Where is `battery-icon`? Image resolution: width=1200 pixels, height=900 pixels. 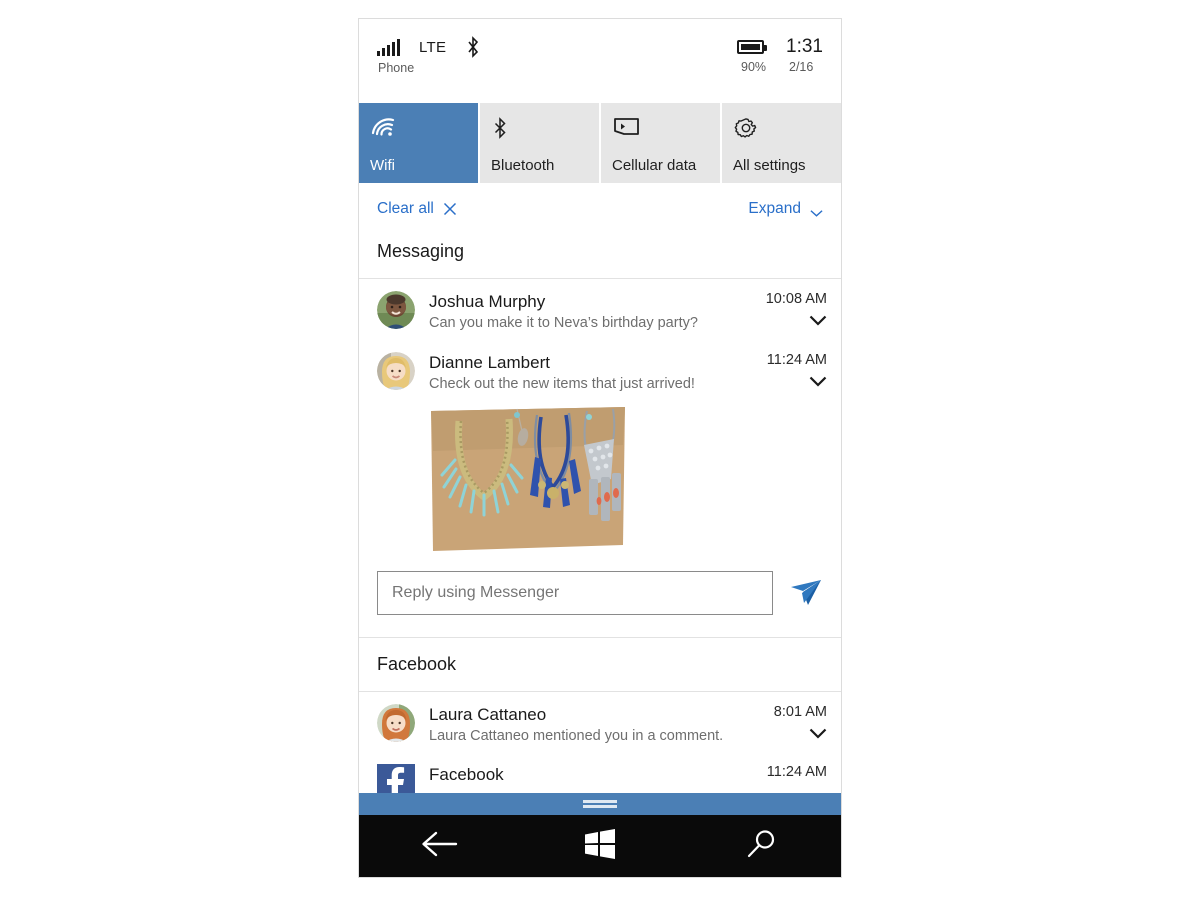
battery-icon is located at coordinates (752, 47).